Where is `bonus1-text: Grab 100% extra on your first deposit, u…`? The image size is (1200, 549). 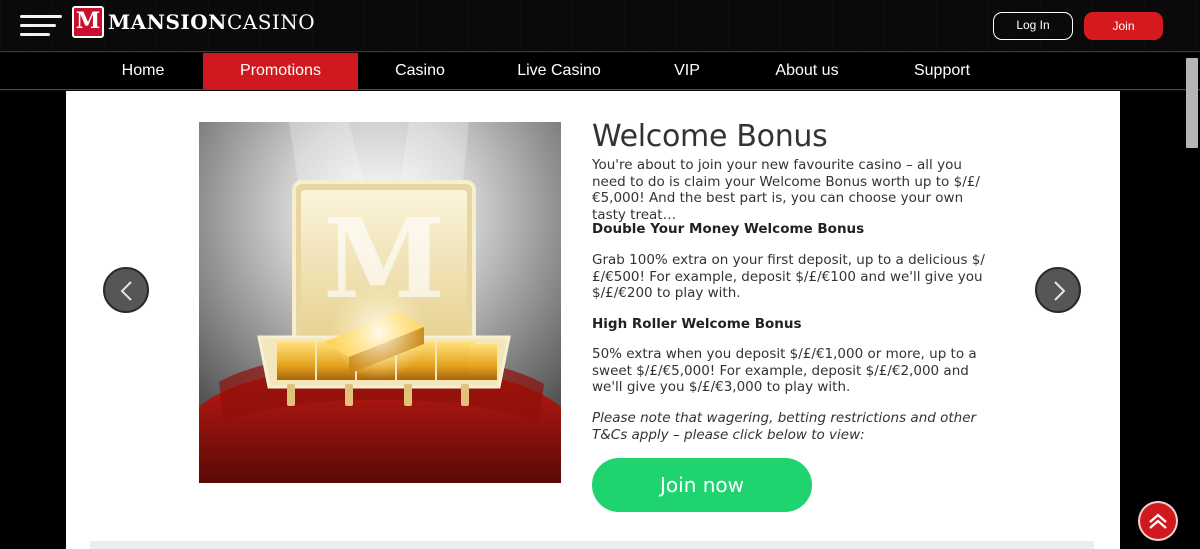 bonus1-text: Grab 100% extra on your first deposit, u… is located at coordinates (788, 277).